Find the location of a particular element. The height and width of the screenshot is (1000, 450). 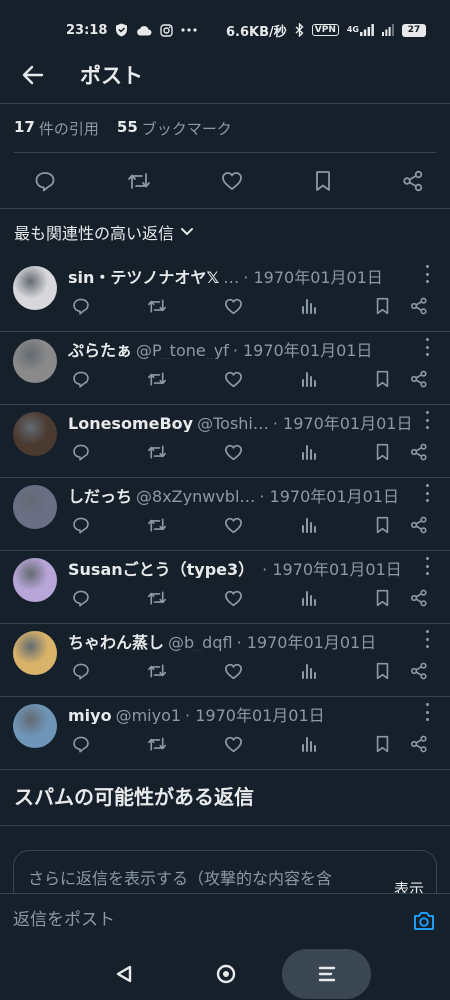

recents-icon is located at coordinates (326, 974).